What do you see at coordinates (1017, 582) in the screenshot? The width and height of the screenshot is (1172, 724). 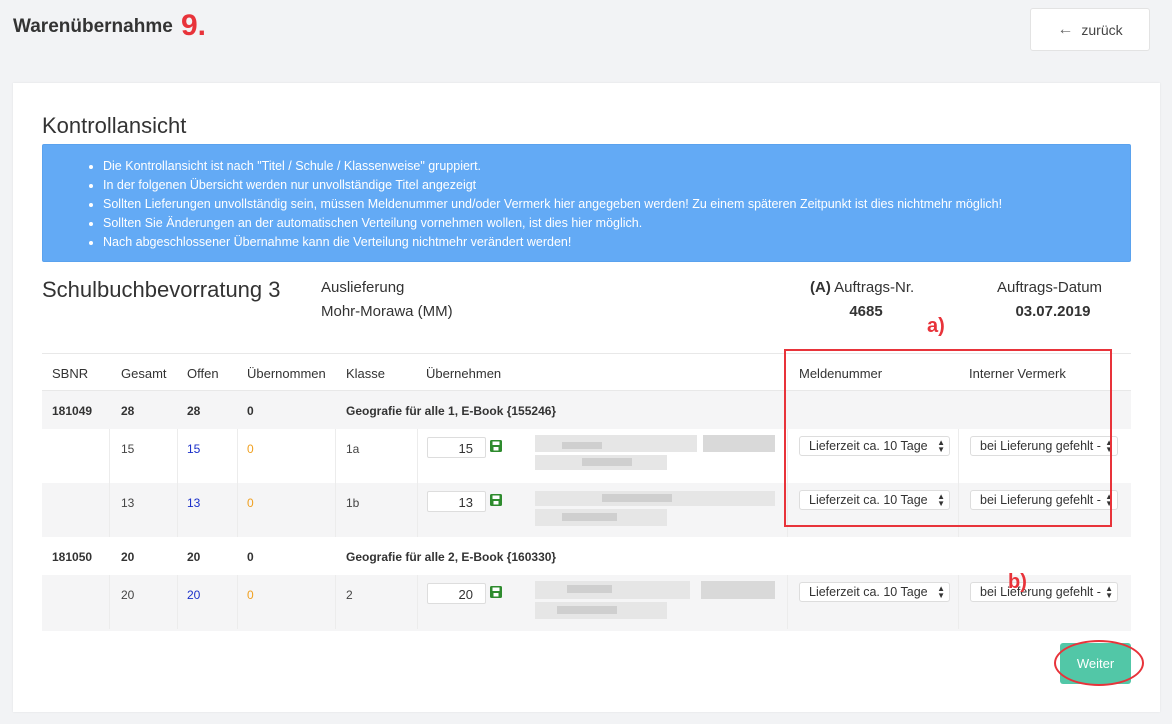 I see `annotation-label-b: b)` at bounding box center [1017, 582].